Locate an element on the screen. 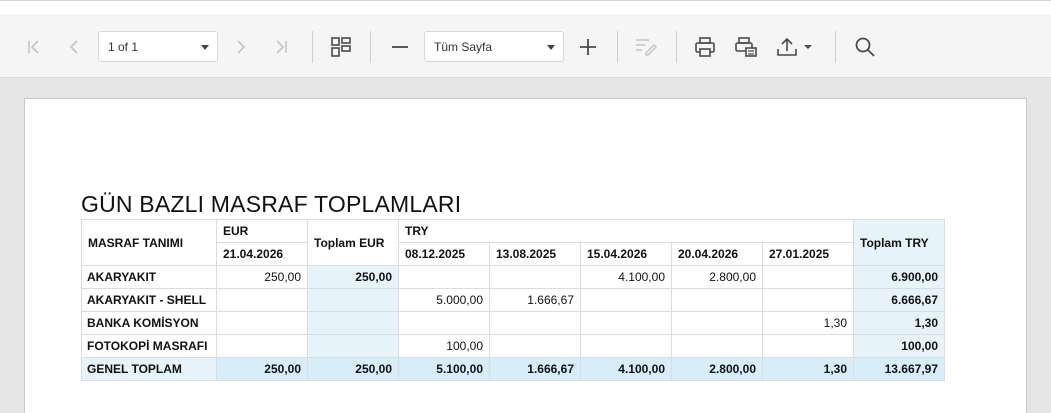 Image resolution: width=1051 pixels, height=413 pixels. next-page-button is located at coordinates (241, 47).